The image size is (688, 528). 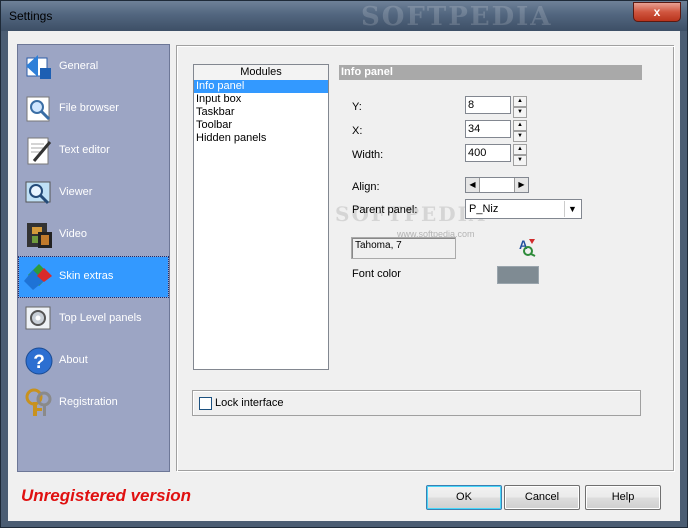 What do you see at coordinates (38, 109) in the screenshot?
I see `file-browser-icon` at bounding box center [38, 109].